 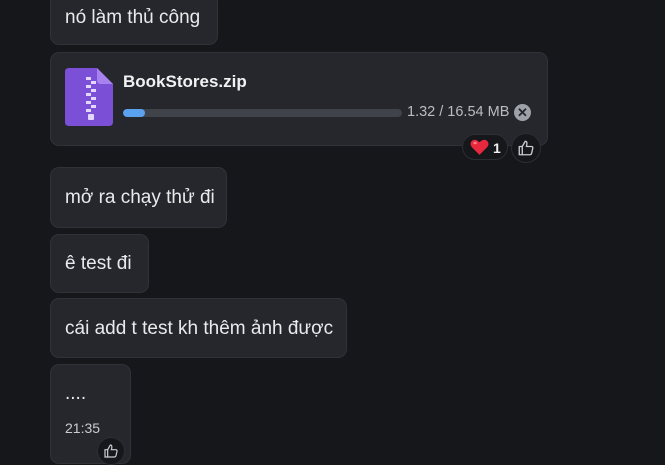 I want to click on message-text: ê test đi, so click(x=98, y=263).